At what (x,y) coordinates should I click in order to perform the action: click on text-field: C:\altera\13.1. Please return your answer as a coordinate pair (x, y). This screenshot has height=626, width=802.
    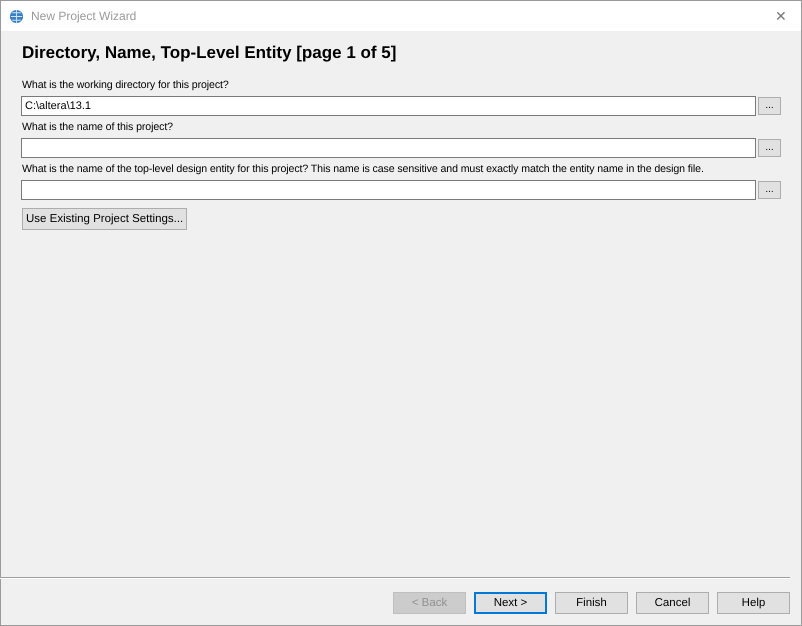
    Looking at the image, I should click on (388, 106).